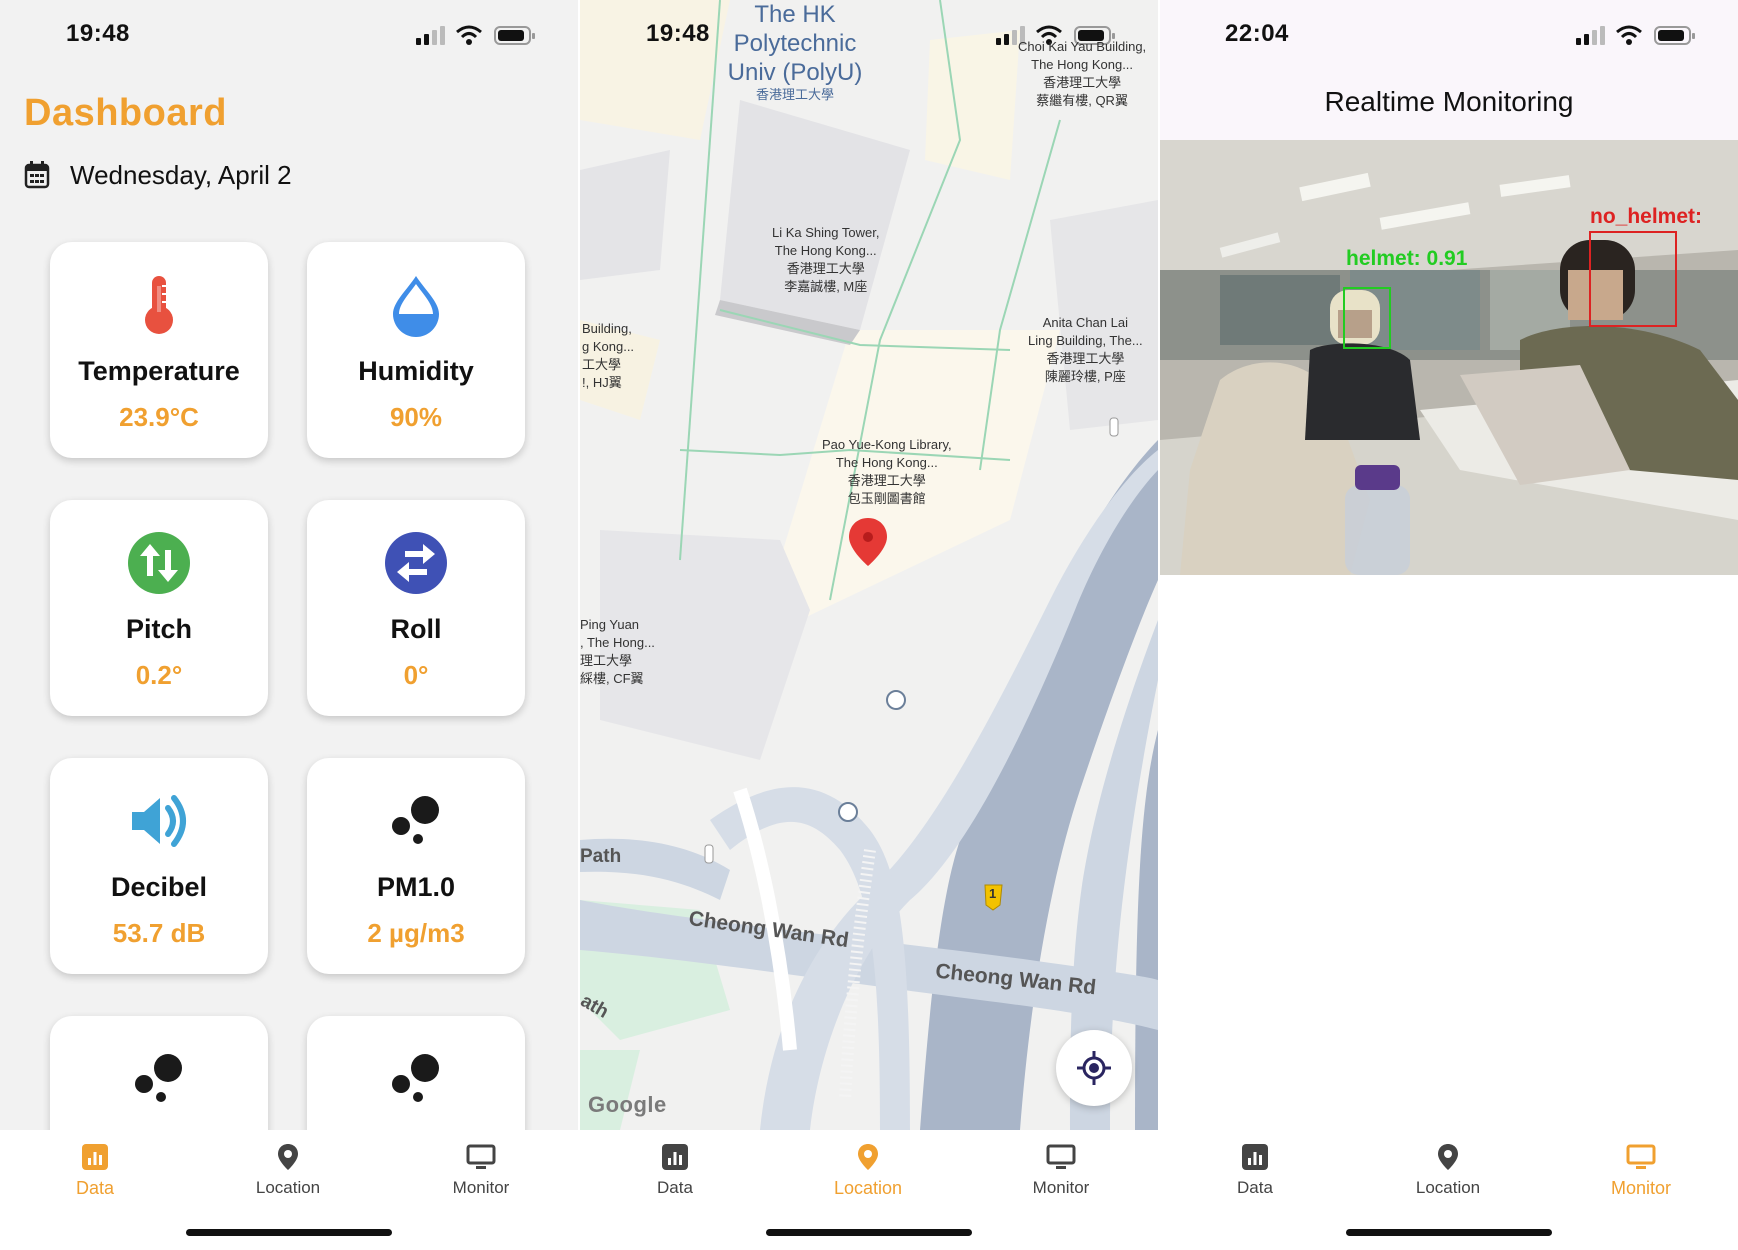 The height and width of the screenshot is (1250, 1738). Describe the element at coordinates (159, 350) in the screenshot. I see `temperature-card: Temperature 23.9°C` at that location.